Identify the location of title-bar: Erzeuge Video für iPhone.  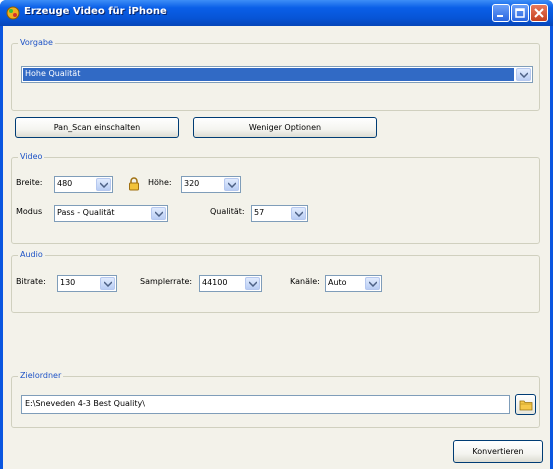
(276, 13).